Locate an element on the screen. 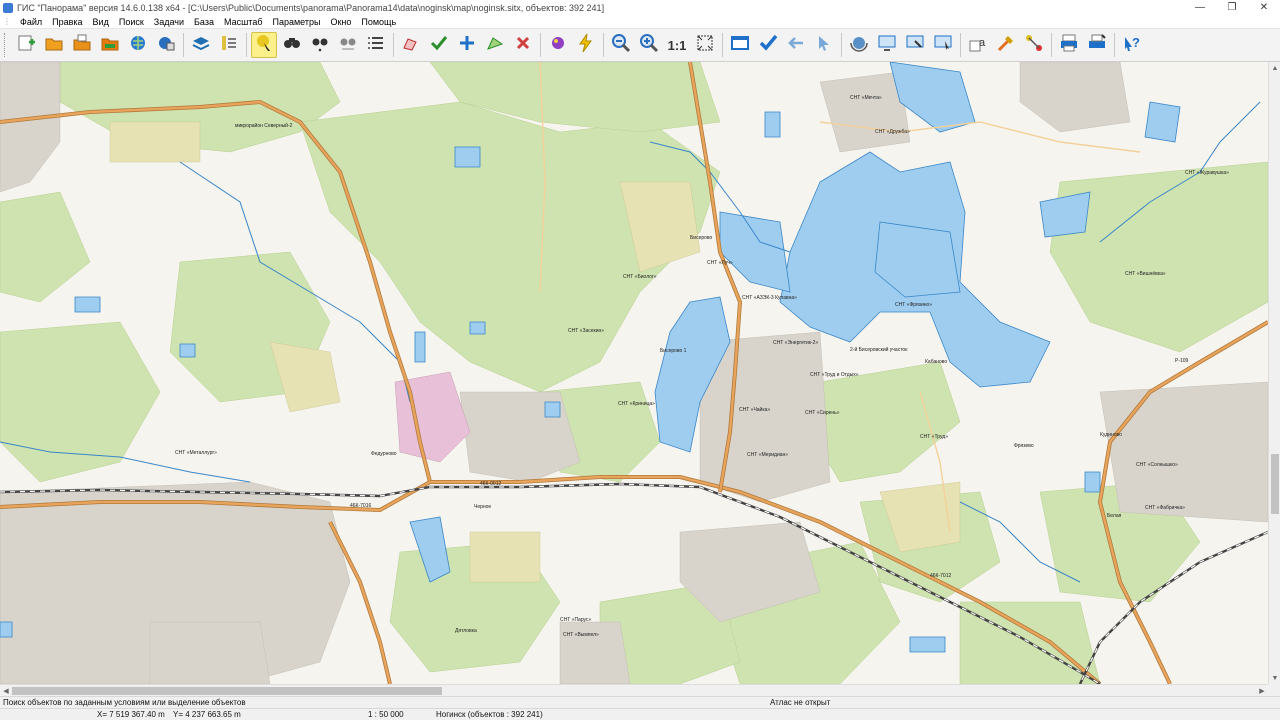 The image size is (1280, 720). settlement-area is located at coordinates (210, 652).